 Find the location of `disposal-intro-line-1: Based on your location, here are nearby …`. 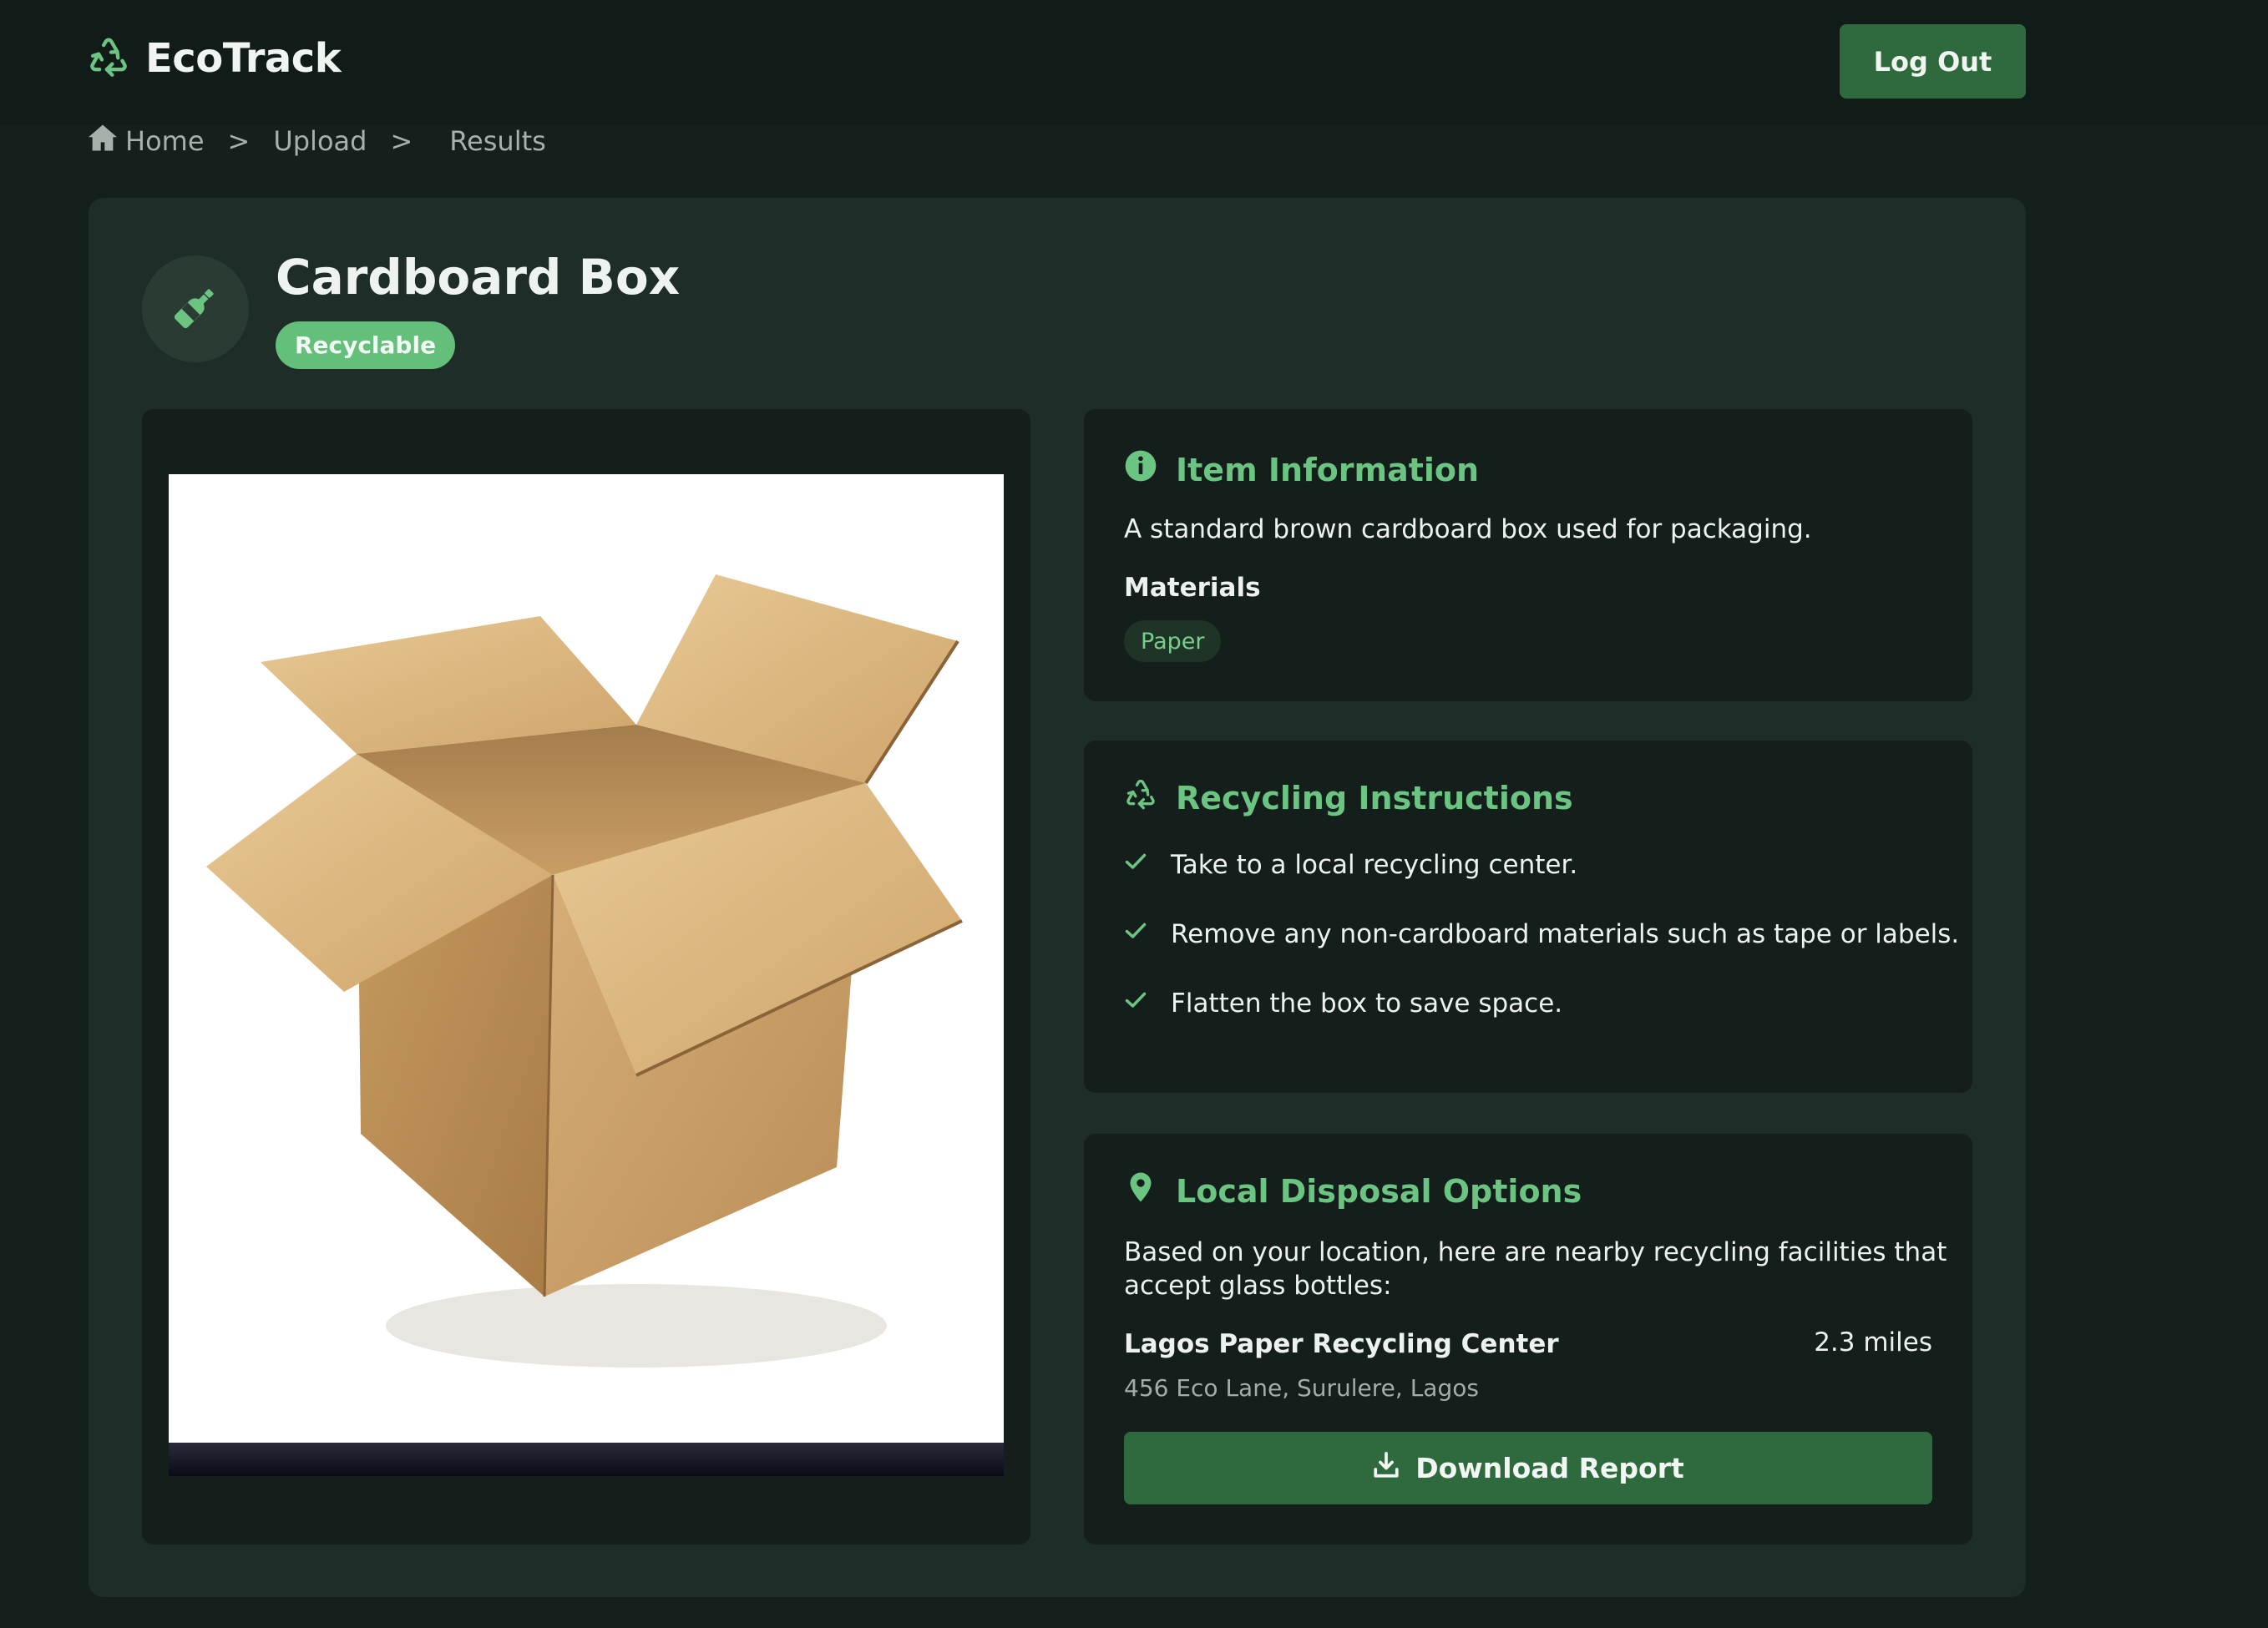

disposal-intro-line-1: Based on your location, here are nearby … is located at coordinates (1535, 1252).